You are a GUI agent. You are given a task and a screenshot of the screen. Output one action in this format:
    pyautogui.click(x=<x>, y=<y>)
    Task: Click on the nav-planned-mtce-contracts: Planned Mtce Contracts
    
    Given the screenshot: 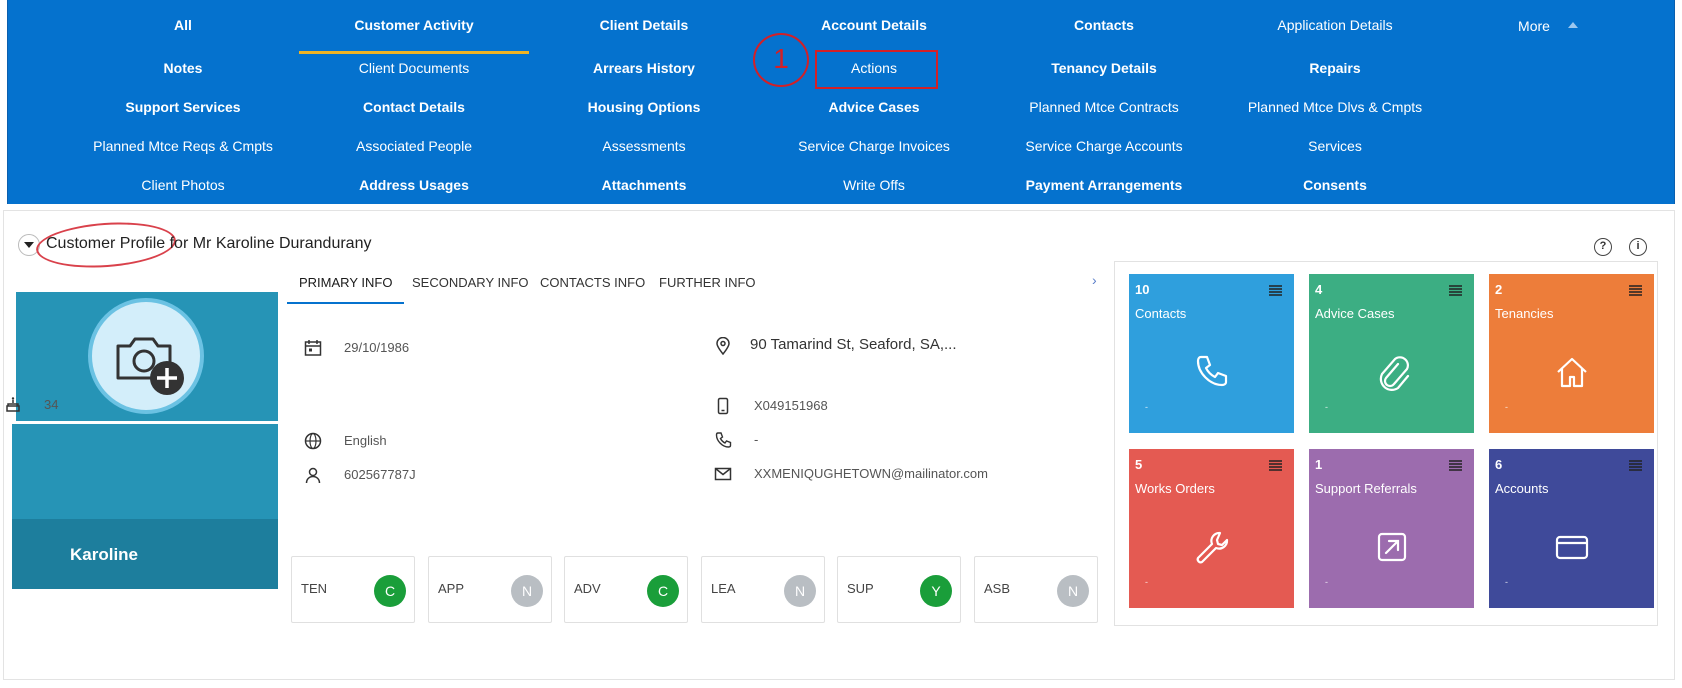 What is the action you would take?
    pyautogui.click(x=1104, y=107)
    